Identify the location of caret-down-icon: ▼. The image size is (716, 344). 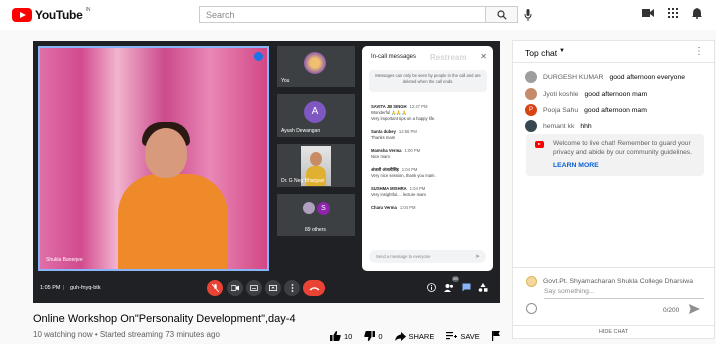
(562, 51).